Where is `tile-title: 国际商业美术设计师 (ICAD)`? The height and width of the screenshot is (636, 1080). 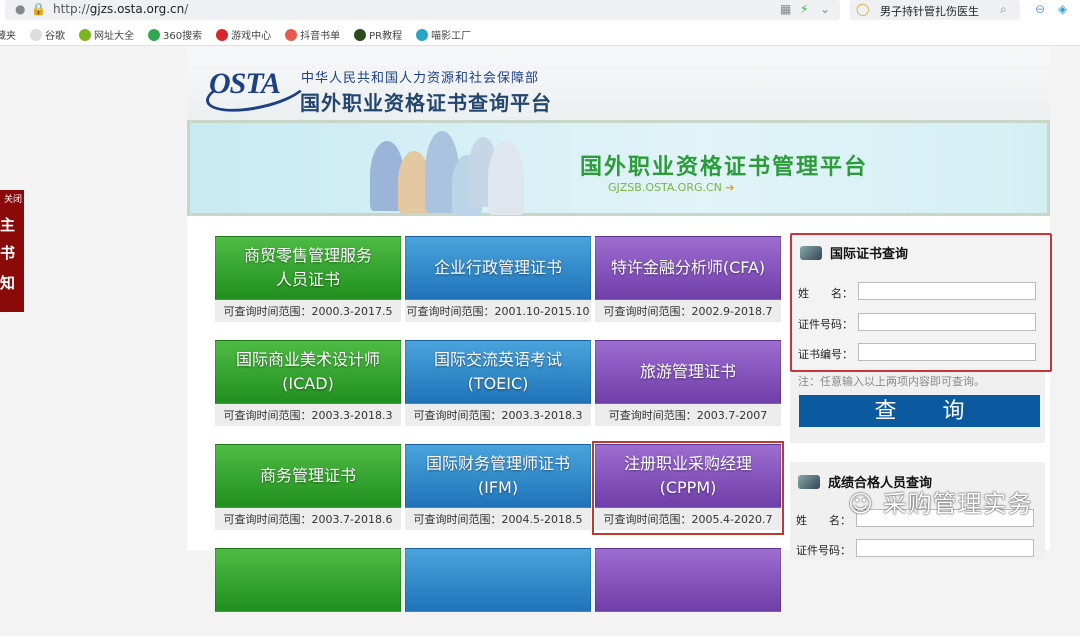 tile-title: 国际商业美术设计师 (ICAD) is located at coordinates (308, 372).